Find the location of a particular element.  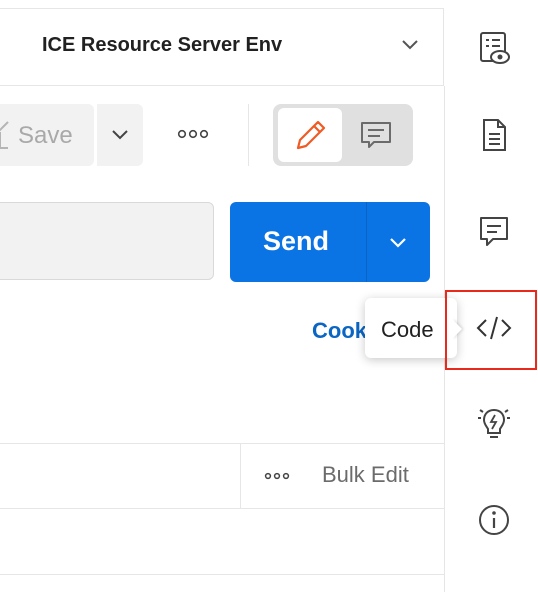

comment-icon is located at coordinates (494, 231).